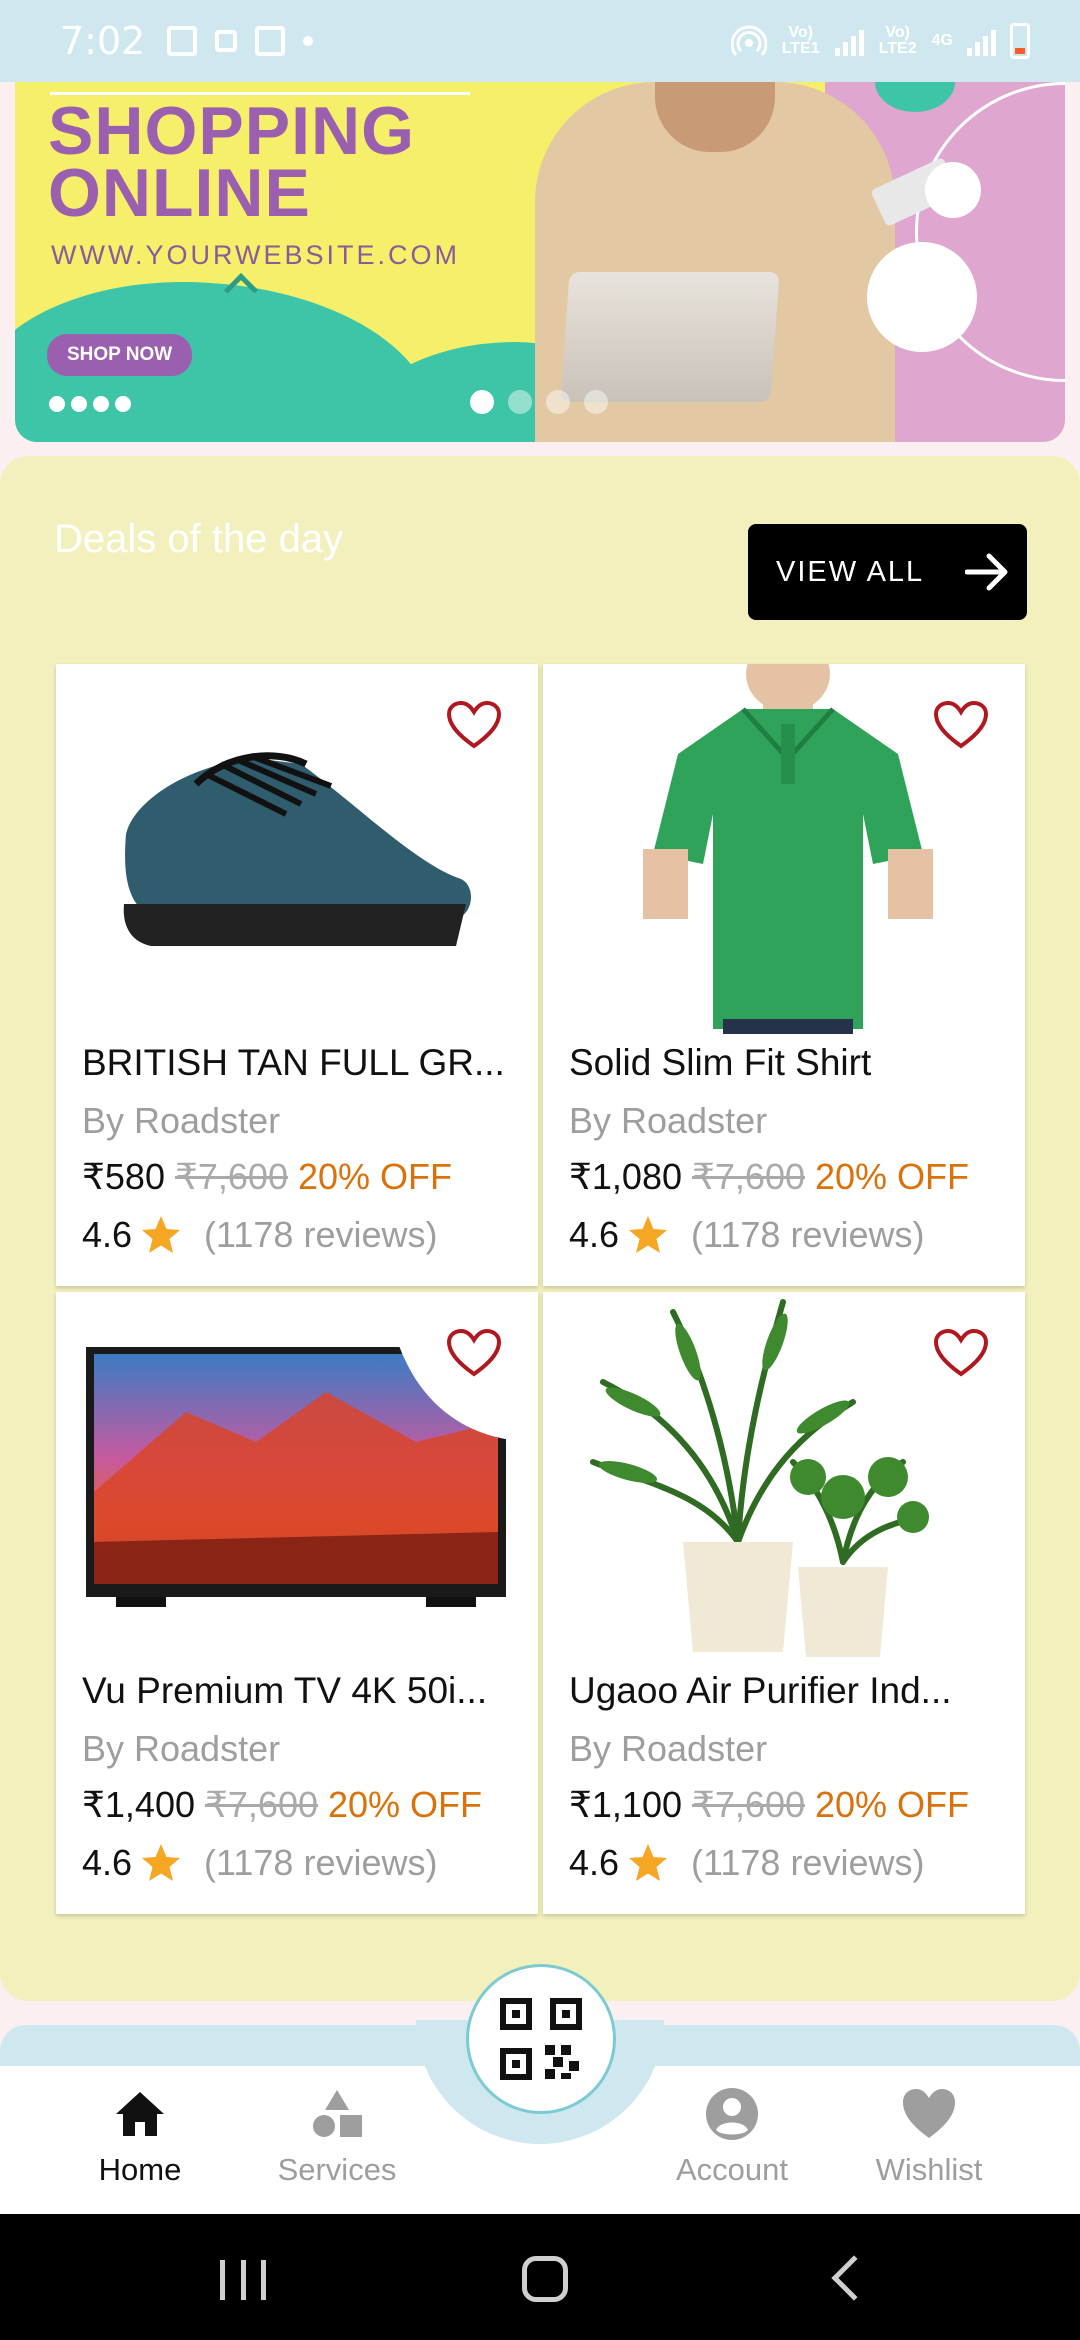 The width and height of the screenshot is (1080, 2340). Describe the element at coordinates (625, 1176) in the screenshot. I see `product-price: ₹1,080` at that location.